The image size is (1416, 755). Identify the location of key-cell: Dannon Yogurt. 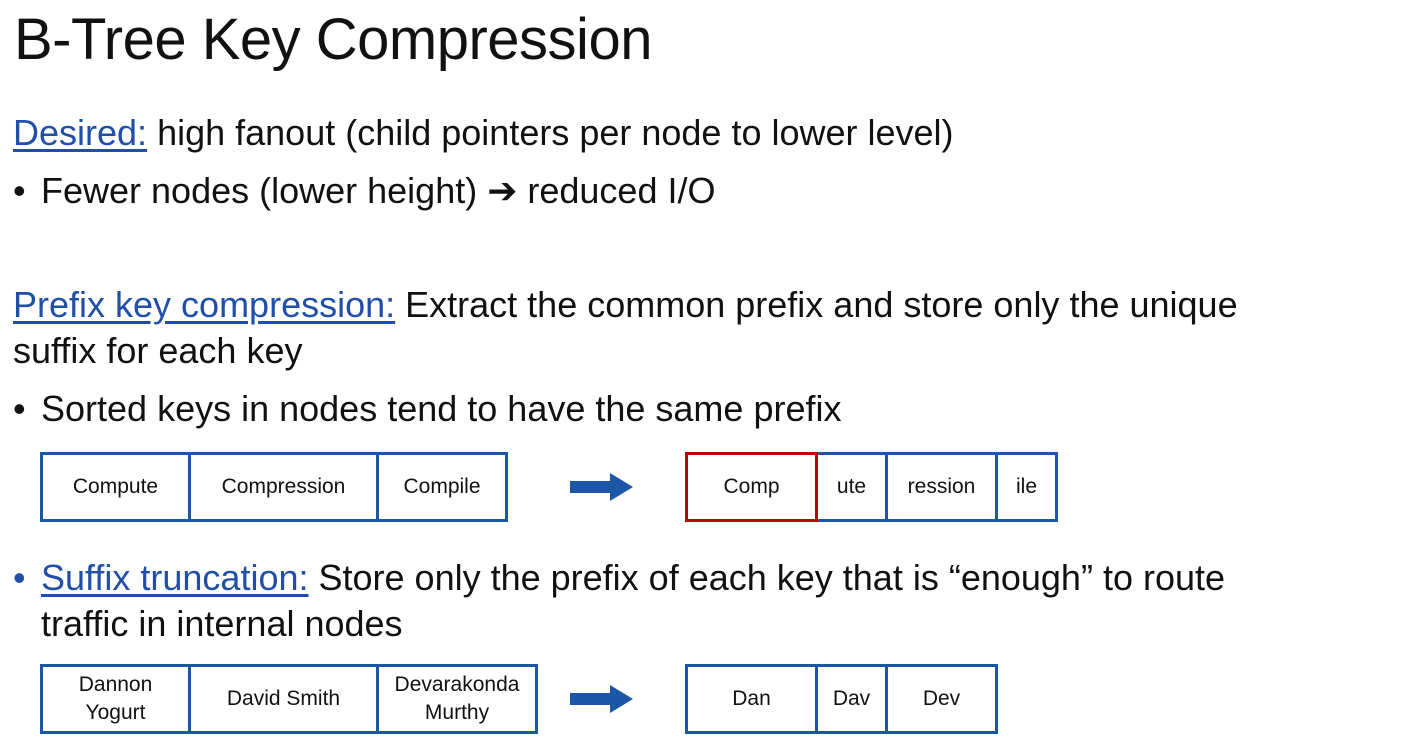
(115, 699).